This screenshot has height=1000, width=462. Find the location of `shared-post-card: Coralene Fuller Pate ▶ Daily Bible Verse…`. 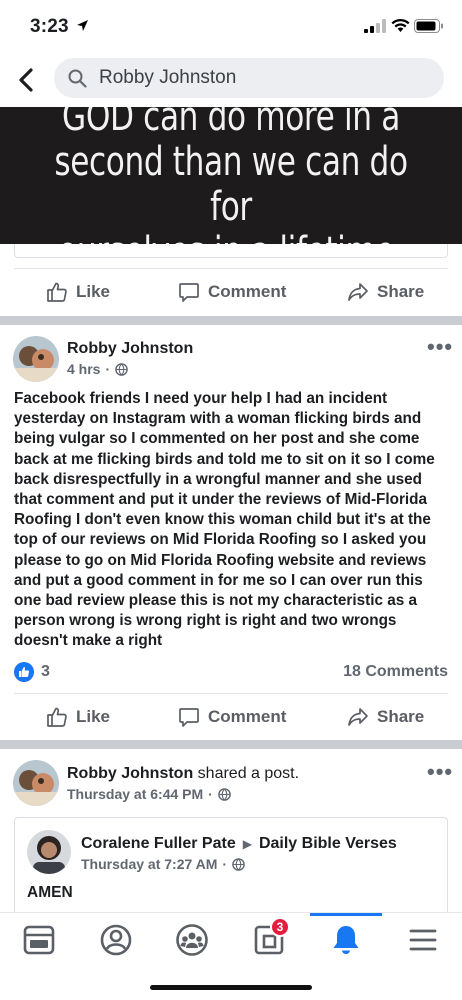

shared-post-card: Coralene Fuller Pate ▶ Daily Bible Verse… is located at coordinates (231, 867).